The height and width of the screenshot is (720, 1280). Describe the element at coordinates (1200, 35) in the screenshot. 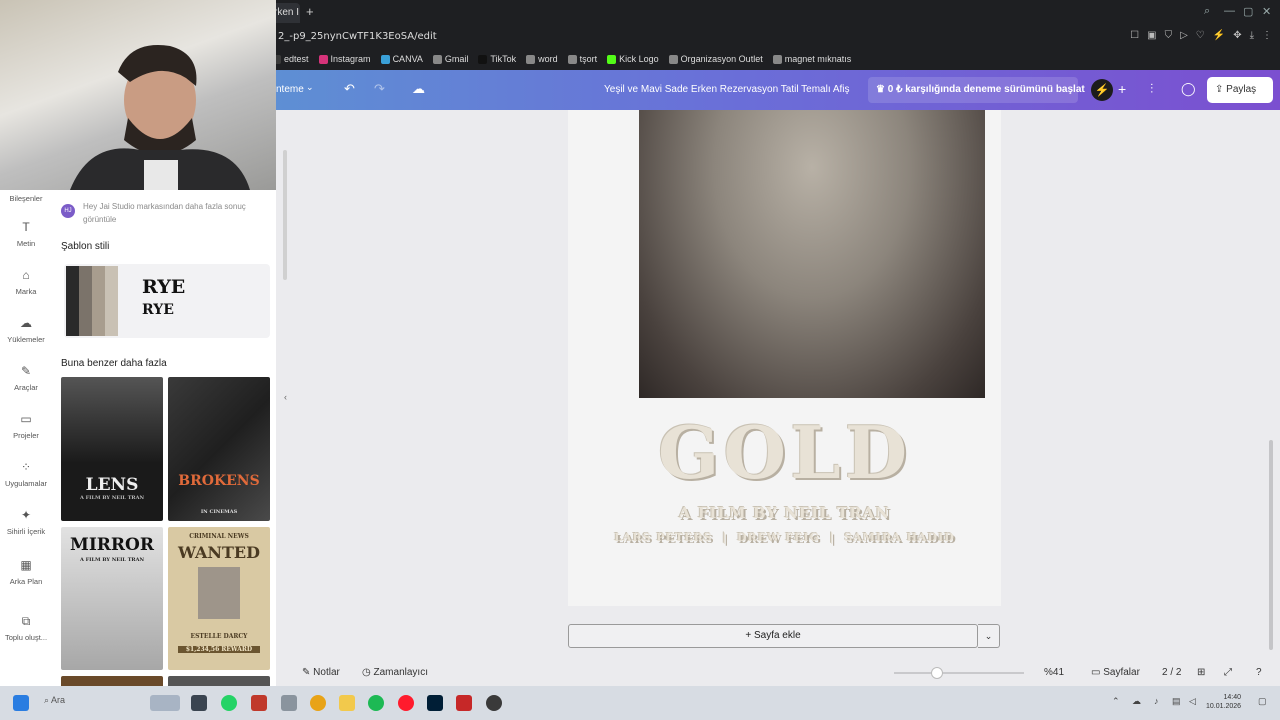

I see `heart-icon: ♡` at that location.